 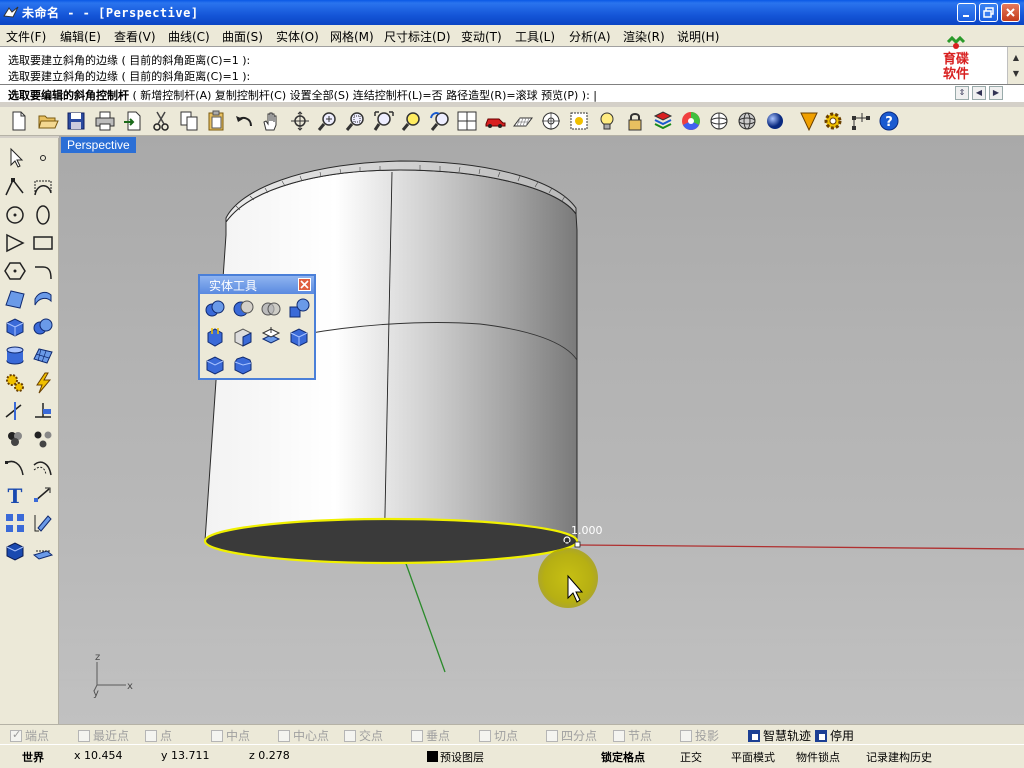 I want to click on camera-button, so click(x=495, y=121).